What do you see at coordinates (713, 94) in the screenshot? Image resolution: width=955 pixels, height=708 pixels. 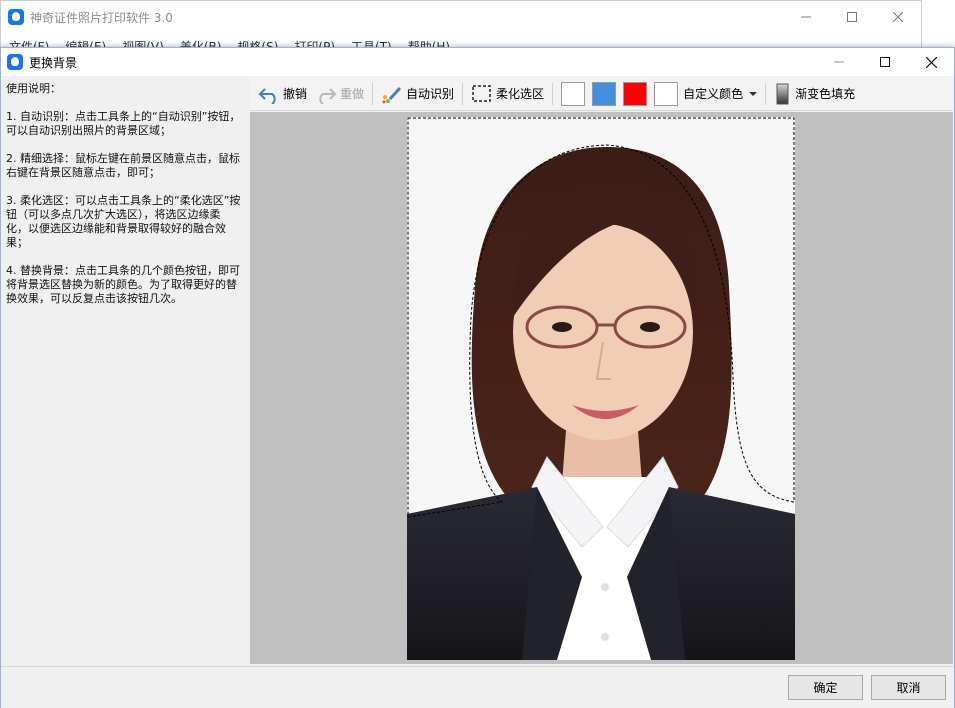 I see `custom-color-label: 自定义颜色` at bounding box center [713, 94].